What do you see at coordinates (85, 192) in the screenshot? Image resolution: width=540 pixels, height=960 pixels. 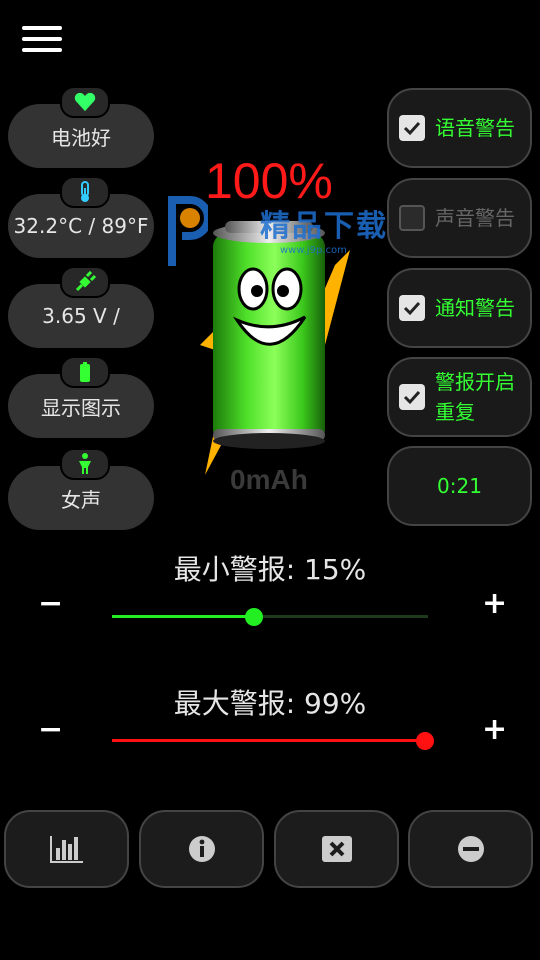 I see `thermometer-icon` at bounding box center [85, 192].